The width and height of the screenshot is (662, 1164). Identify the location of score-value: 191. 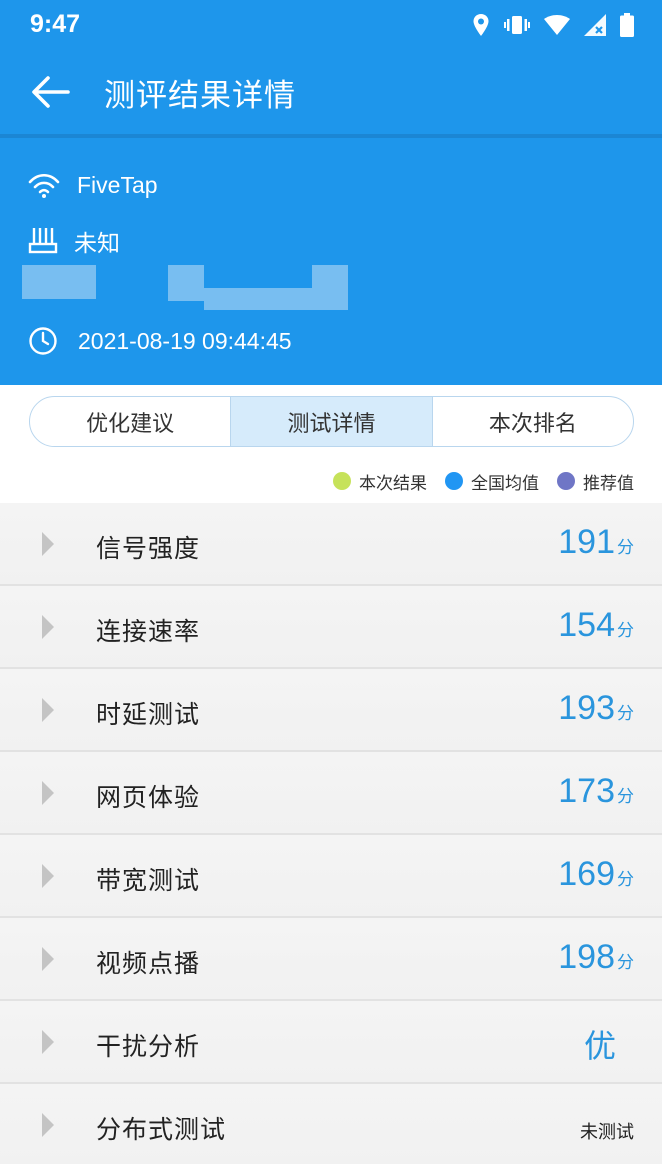
(586, 542).